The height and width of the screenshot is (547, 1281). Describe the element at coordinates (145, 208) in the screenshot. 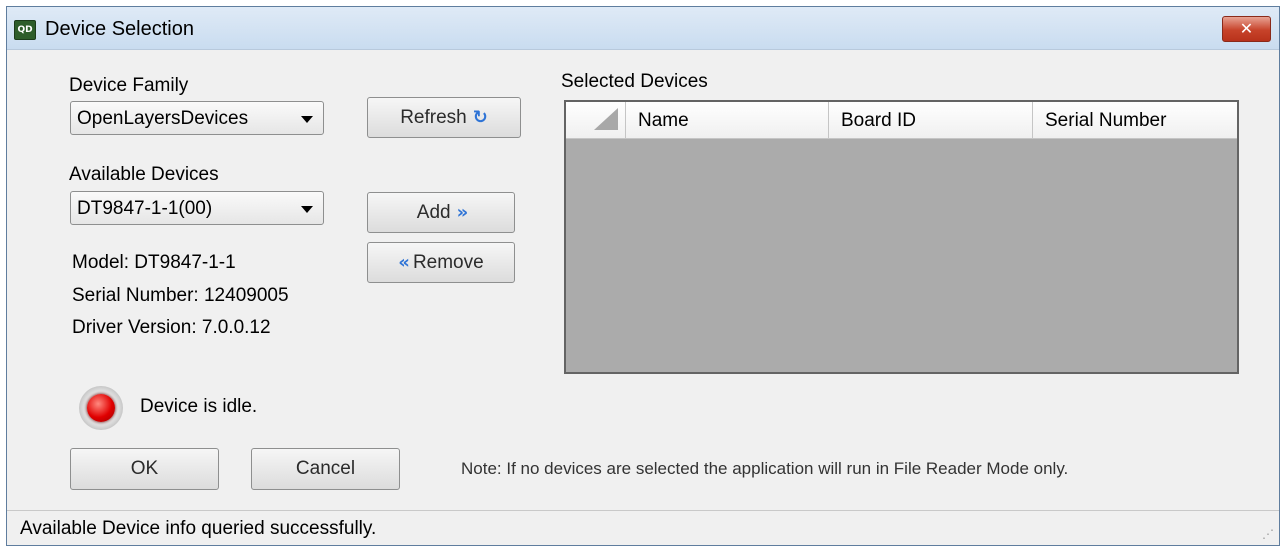

I see `available-devices-value: DT9847-1-1(00)` at that location.